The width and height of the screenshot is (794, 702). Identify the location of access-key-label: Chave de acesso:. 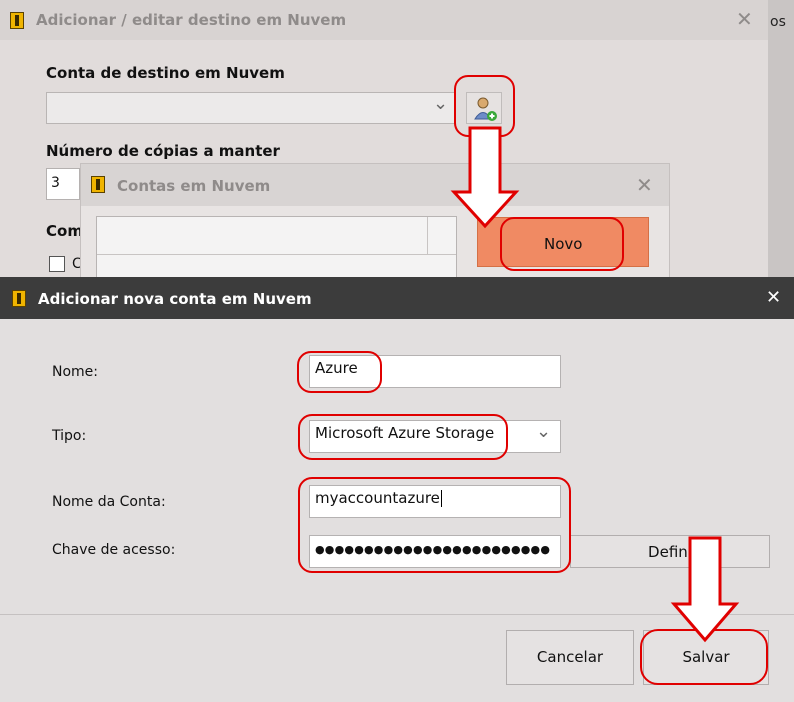
(114, 550).